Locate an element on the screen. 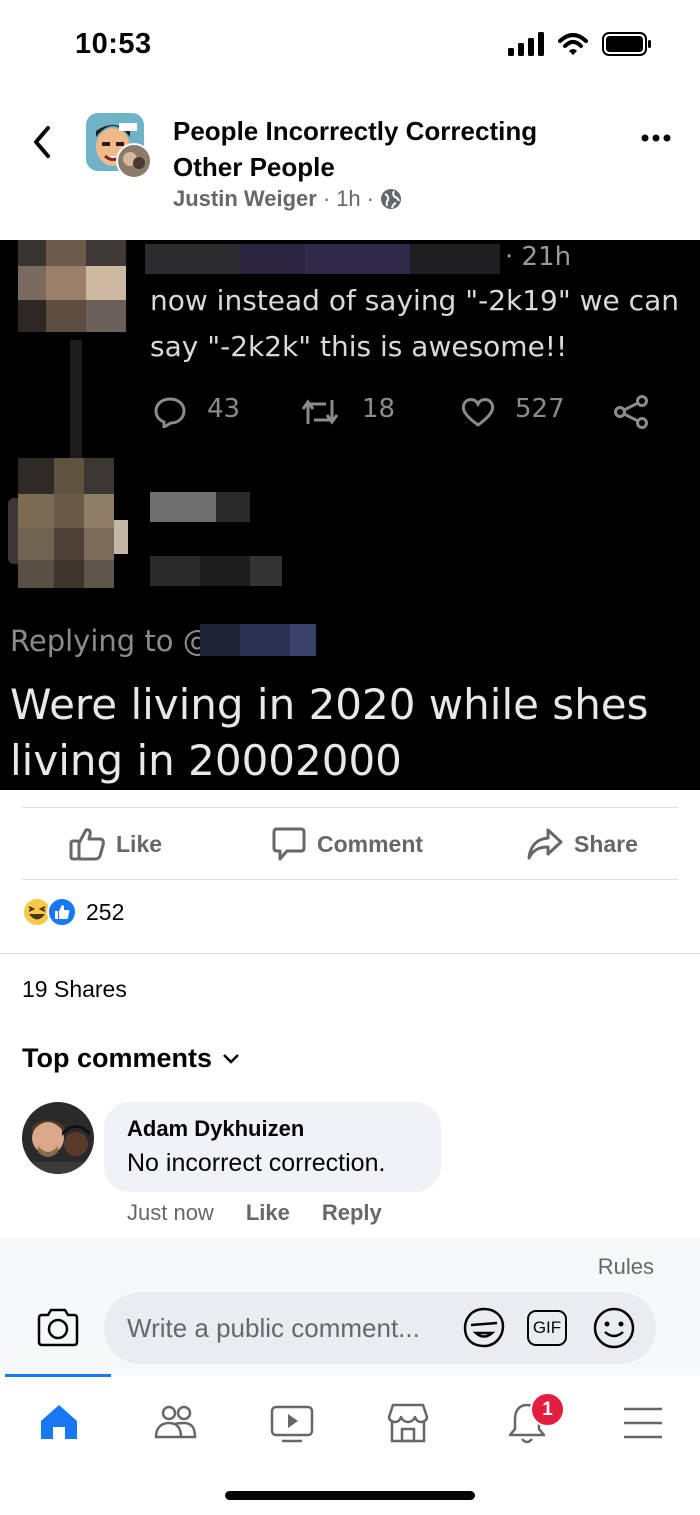 The height and width of the screenshot is (1515, 700). tweet-text-line-1: now instead of saying "-2k19" we can is located at coordinates (414, 300).